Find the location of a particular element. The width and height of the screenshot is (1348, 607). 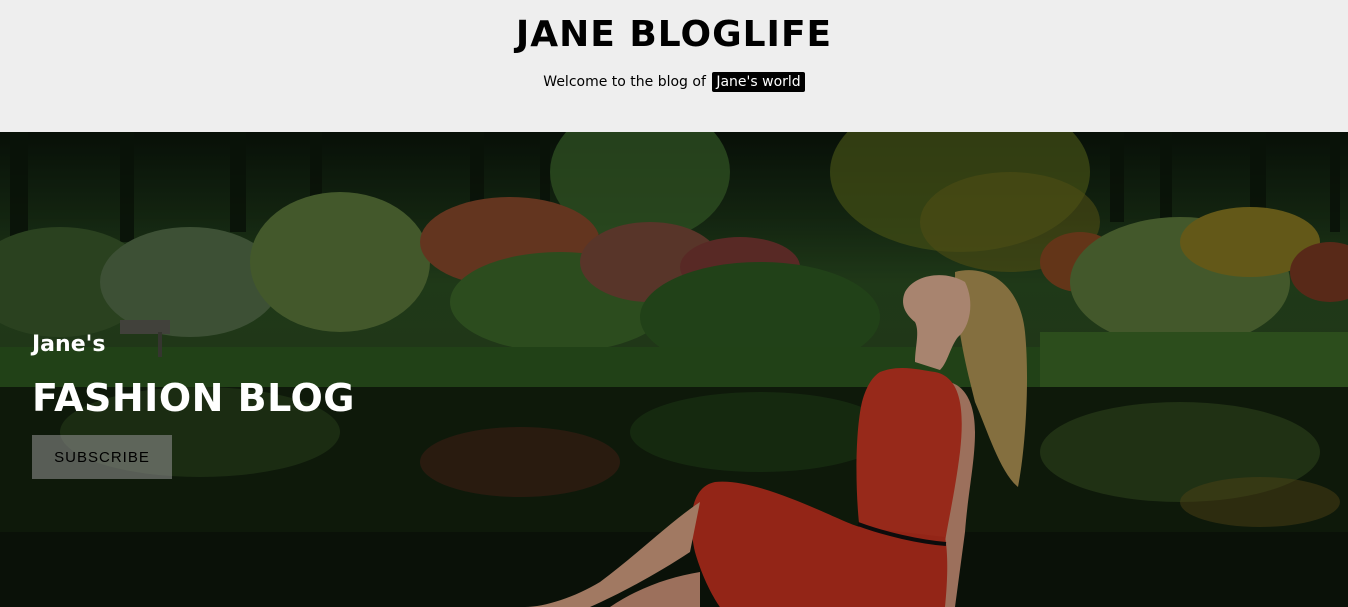

tagline-prefix: Welcome to the blog of is located at coordinates (624, 82).